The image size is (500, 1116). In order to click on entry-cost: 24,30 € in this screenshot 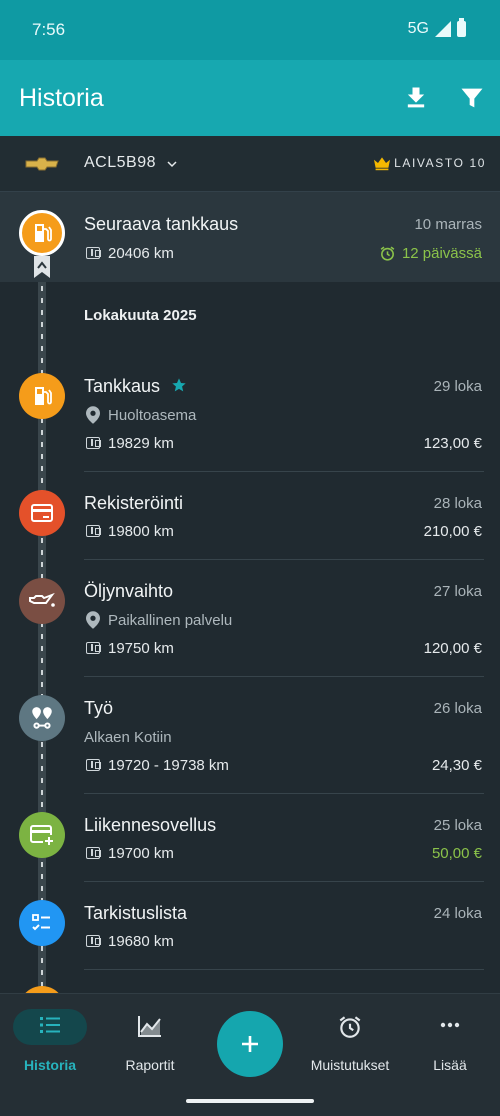, I will do `click(456, 765)`.